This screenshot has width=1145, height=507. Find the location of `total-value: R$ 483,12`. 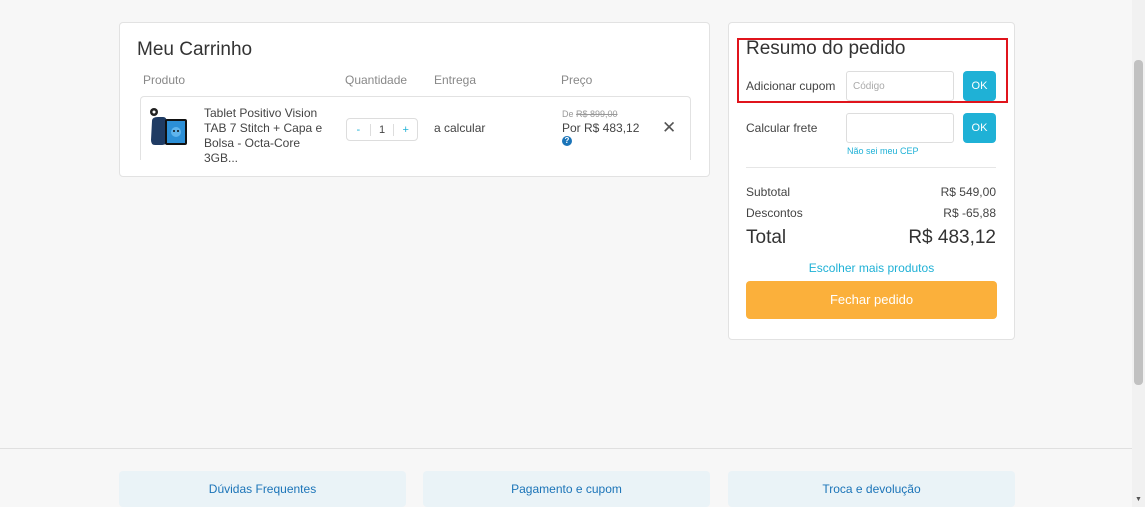

total-value: R$ 483,12 is located at coordinates (952, 237).